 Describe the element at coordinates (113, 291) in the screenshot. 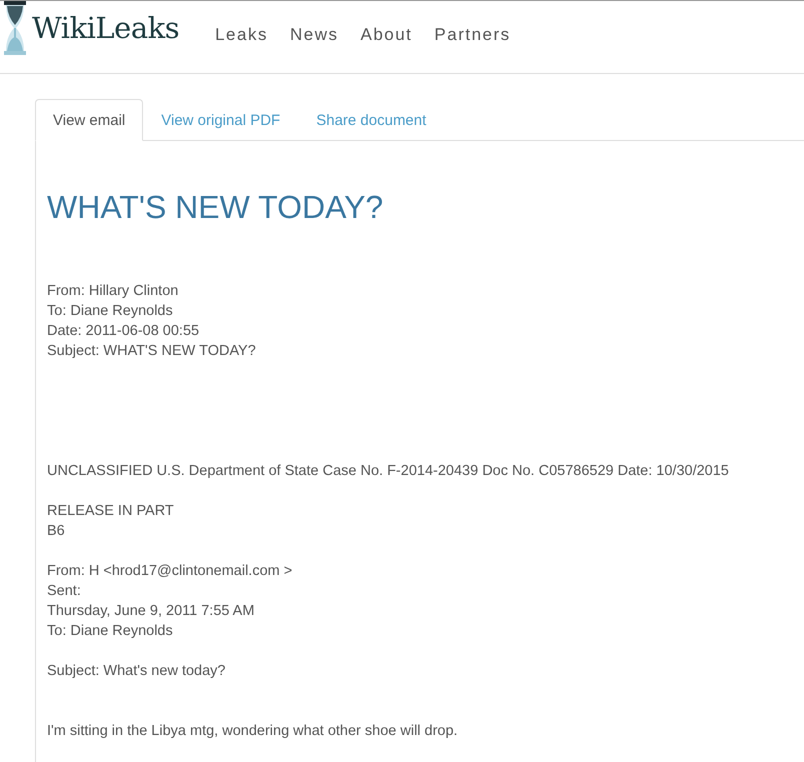

I see `email-header-line: From: Hillary Clinton` at that location.